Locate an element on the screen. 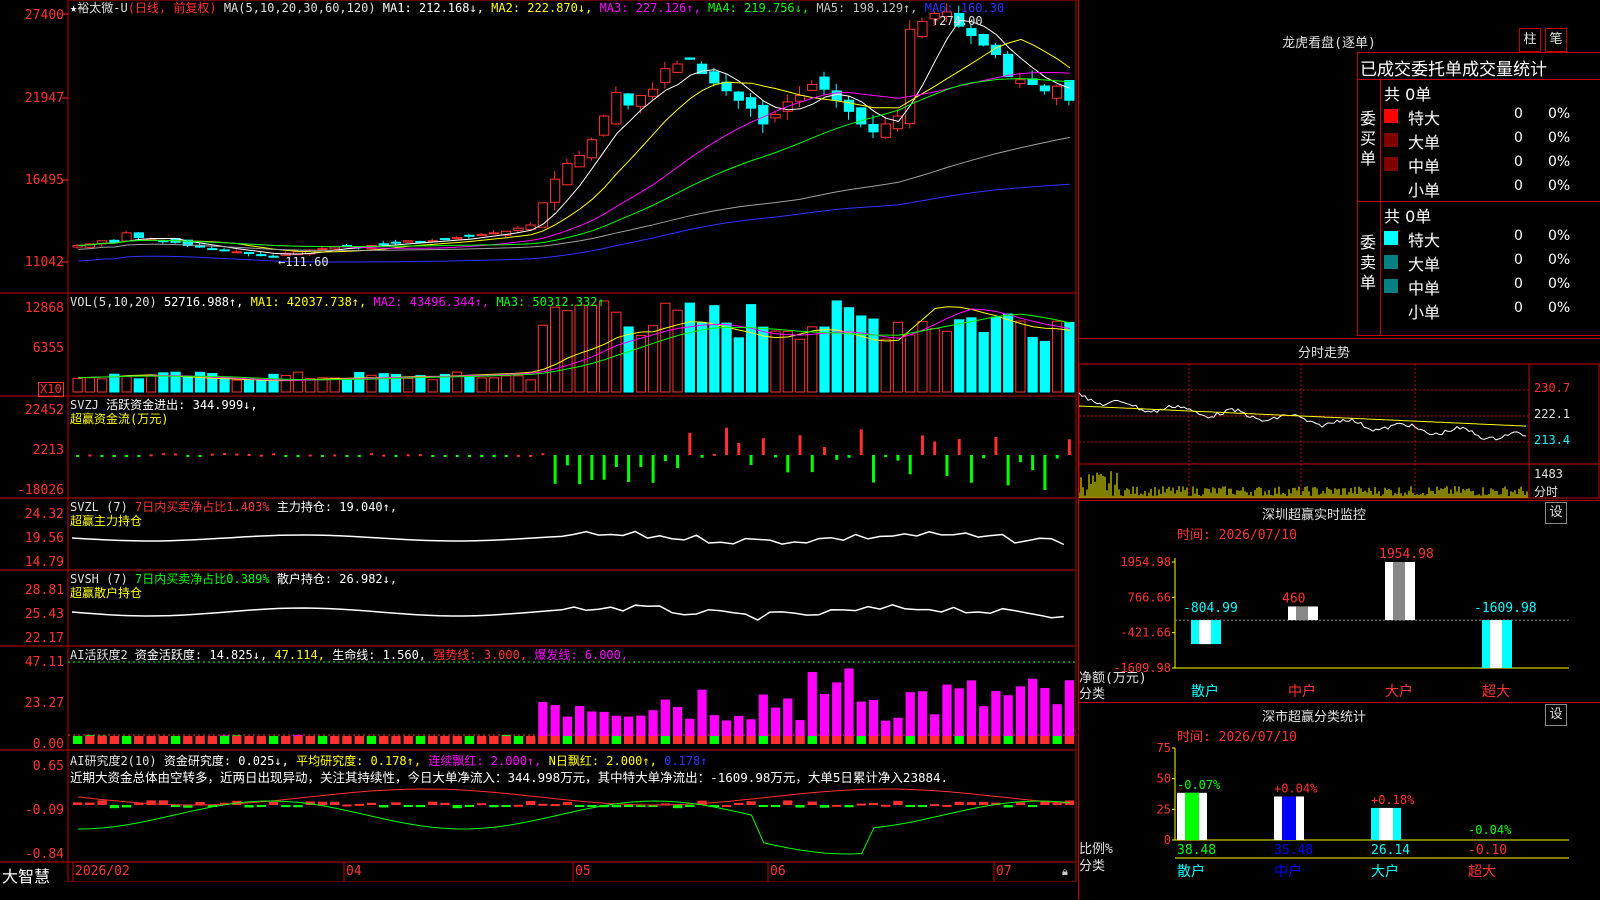 The width and height of the screenshot is (1600, 900). class-ytick: 50 is located at coordinates (1164, 779).